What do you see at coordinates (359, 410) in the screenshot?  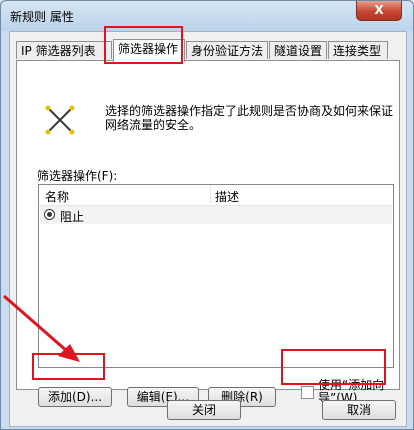 I see `cancel-button: 取消` at bounding box center [359, 410].